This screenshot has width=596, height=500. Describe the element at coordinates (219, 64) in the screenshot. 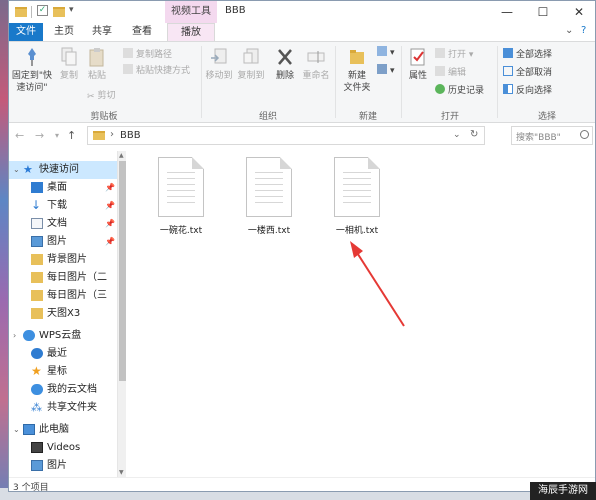

I see `move-to-button: 移动到` at that location.